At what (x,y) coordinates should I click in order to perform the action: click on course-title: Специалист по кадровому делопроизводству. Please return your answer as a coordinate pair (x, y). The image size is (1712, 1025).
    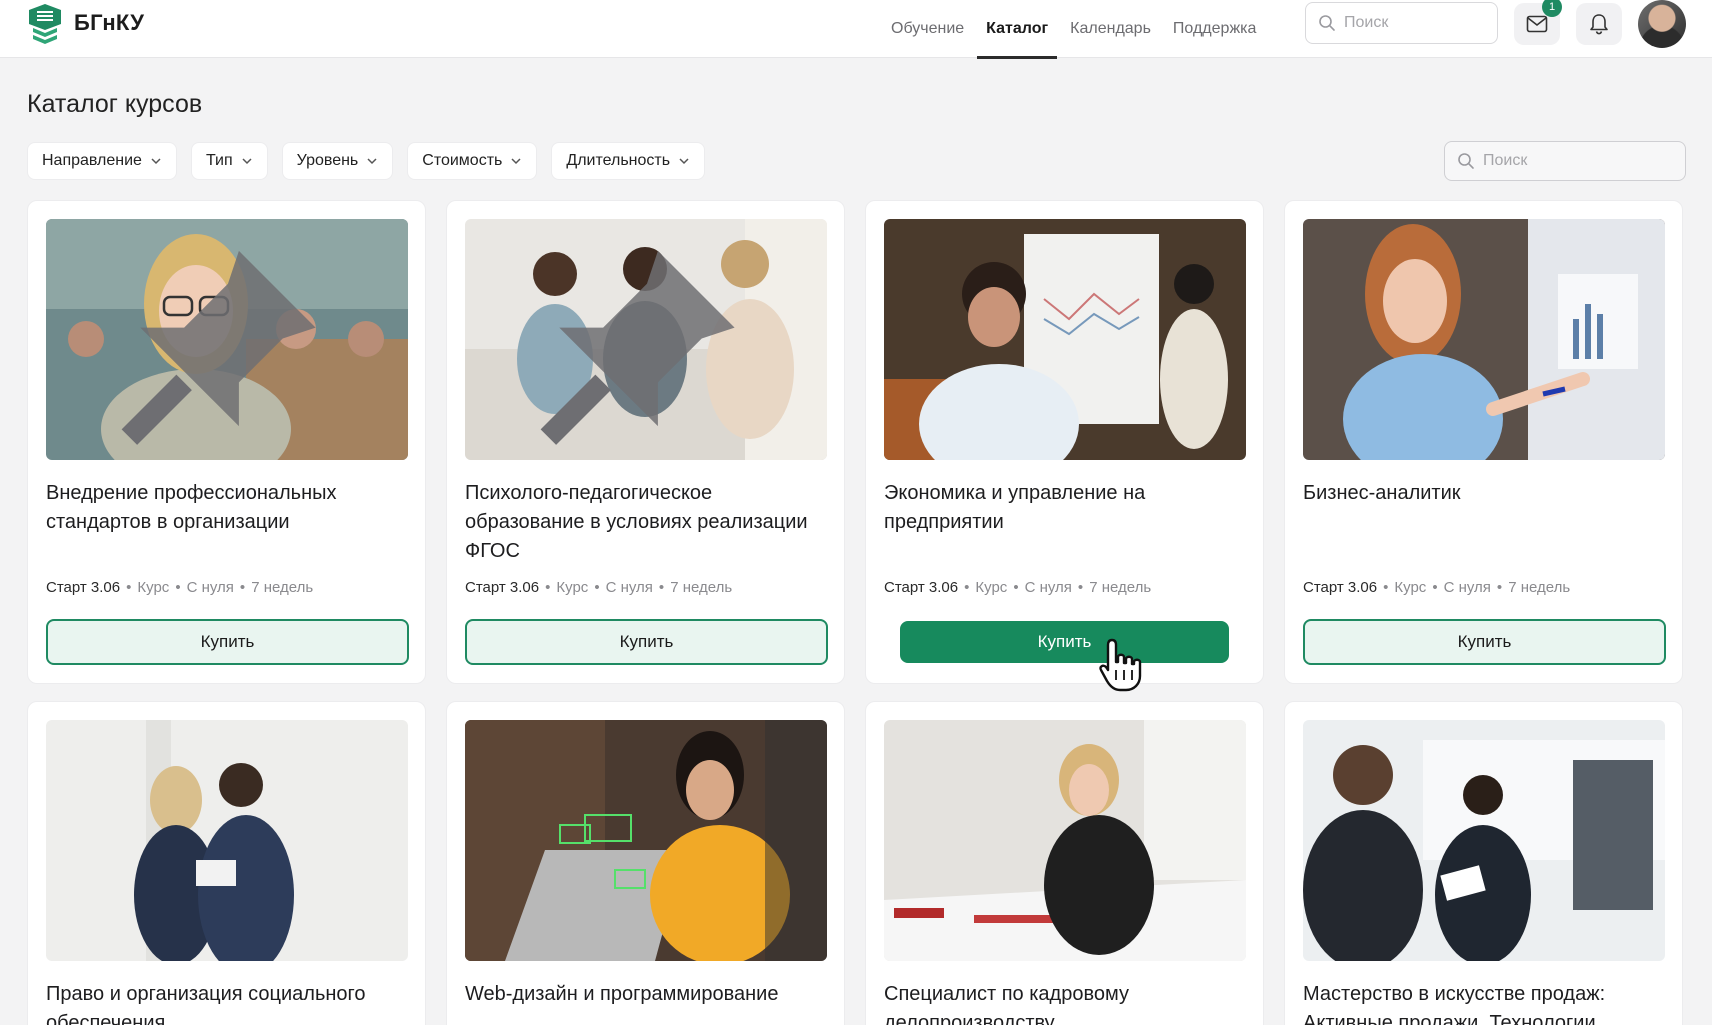
    Looking at the image, I should click on (1006, 1004).